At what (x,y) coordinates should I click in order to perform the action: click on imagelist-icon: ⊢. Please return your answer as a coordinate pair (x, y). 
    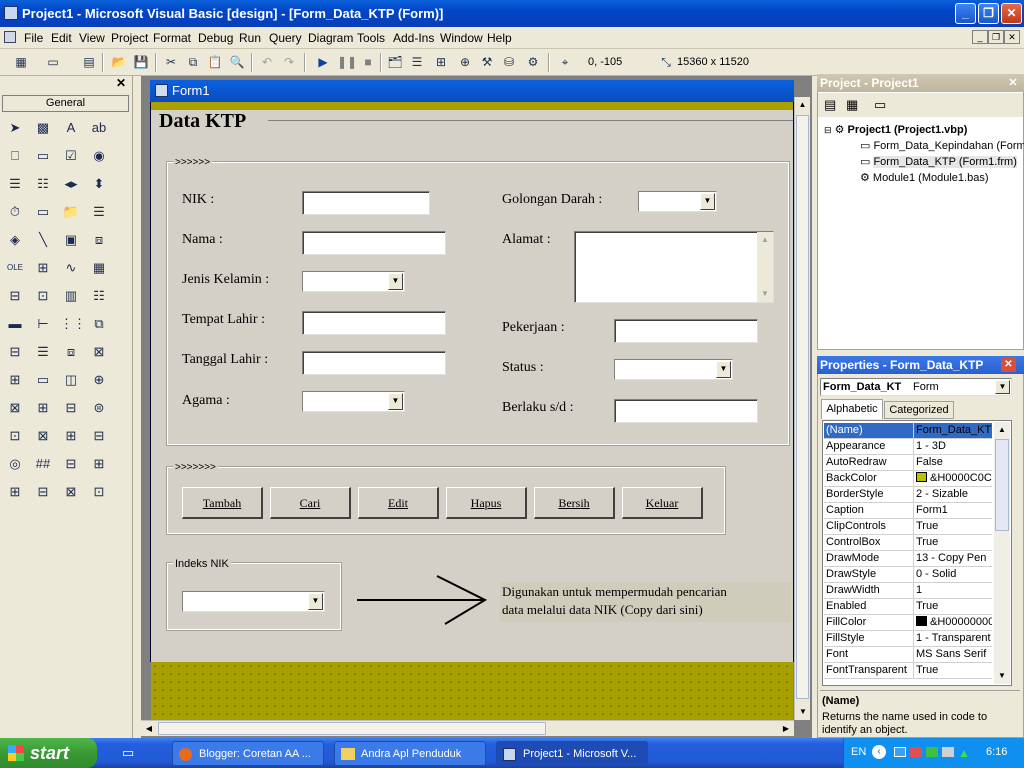
    Looking at the image, I should click on (43, 324).